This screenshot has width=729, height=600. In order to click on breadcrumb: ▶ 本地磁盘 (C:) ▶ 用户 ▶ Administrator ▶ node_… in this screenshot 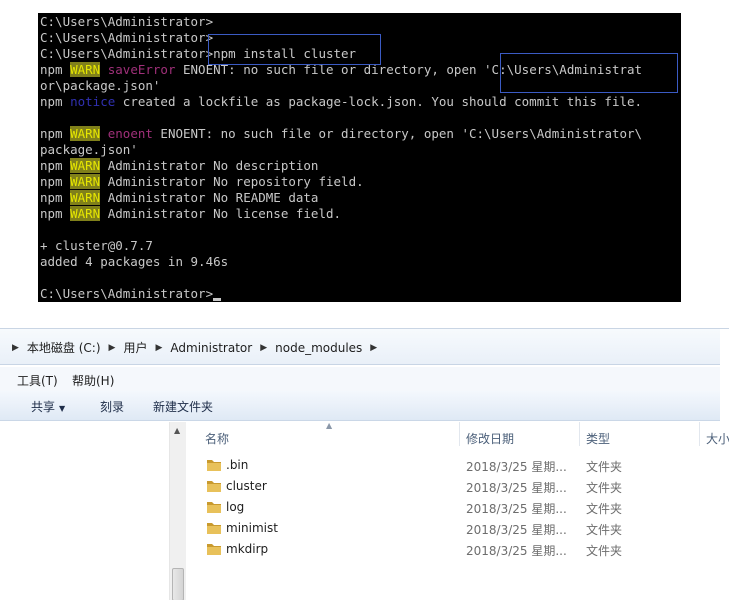, I will do `click(194, 347)`.